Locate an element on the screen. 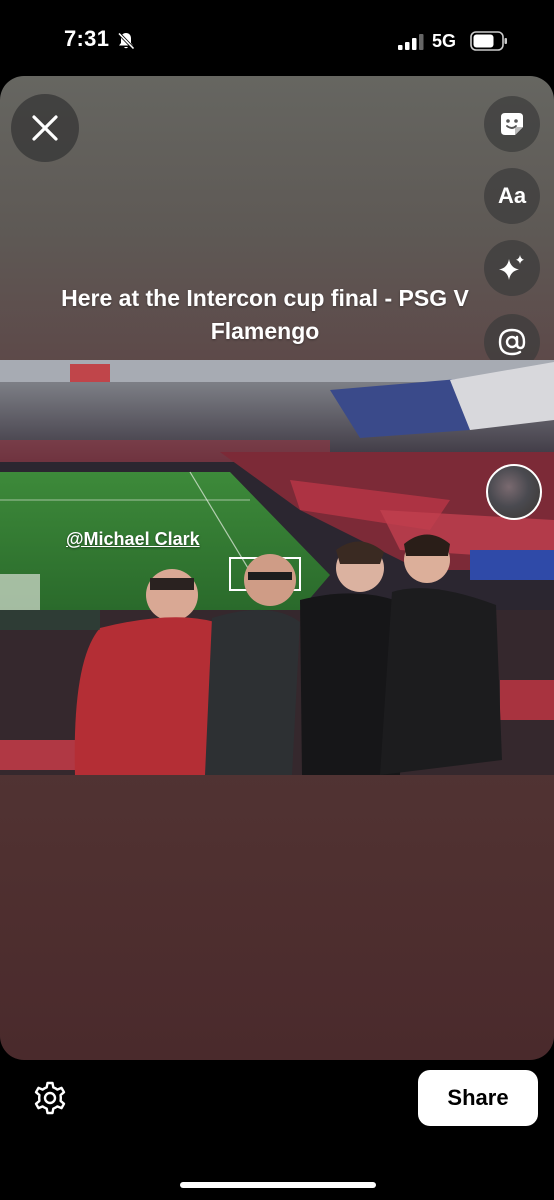  color-picker-swatch is located at coordinates (514, 492).